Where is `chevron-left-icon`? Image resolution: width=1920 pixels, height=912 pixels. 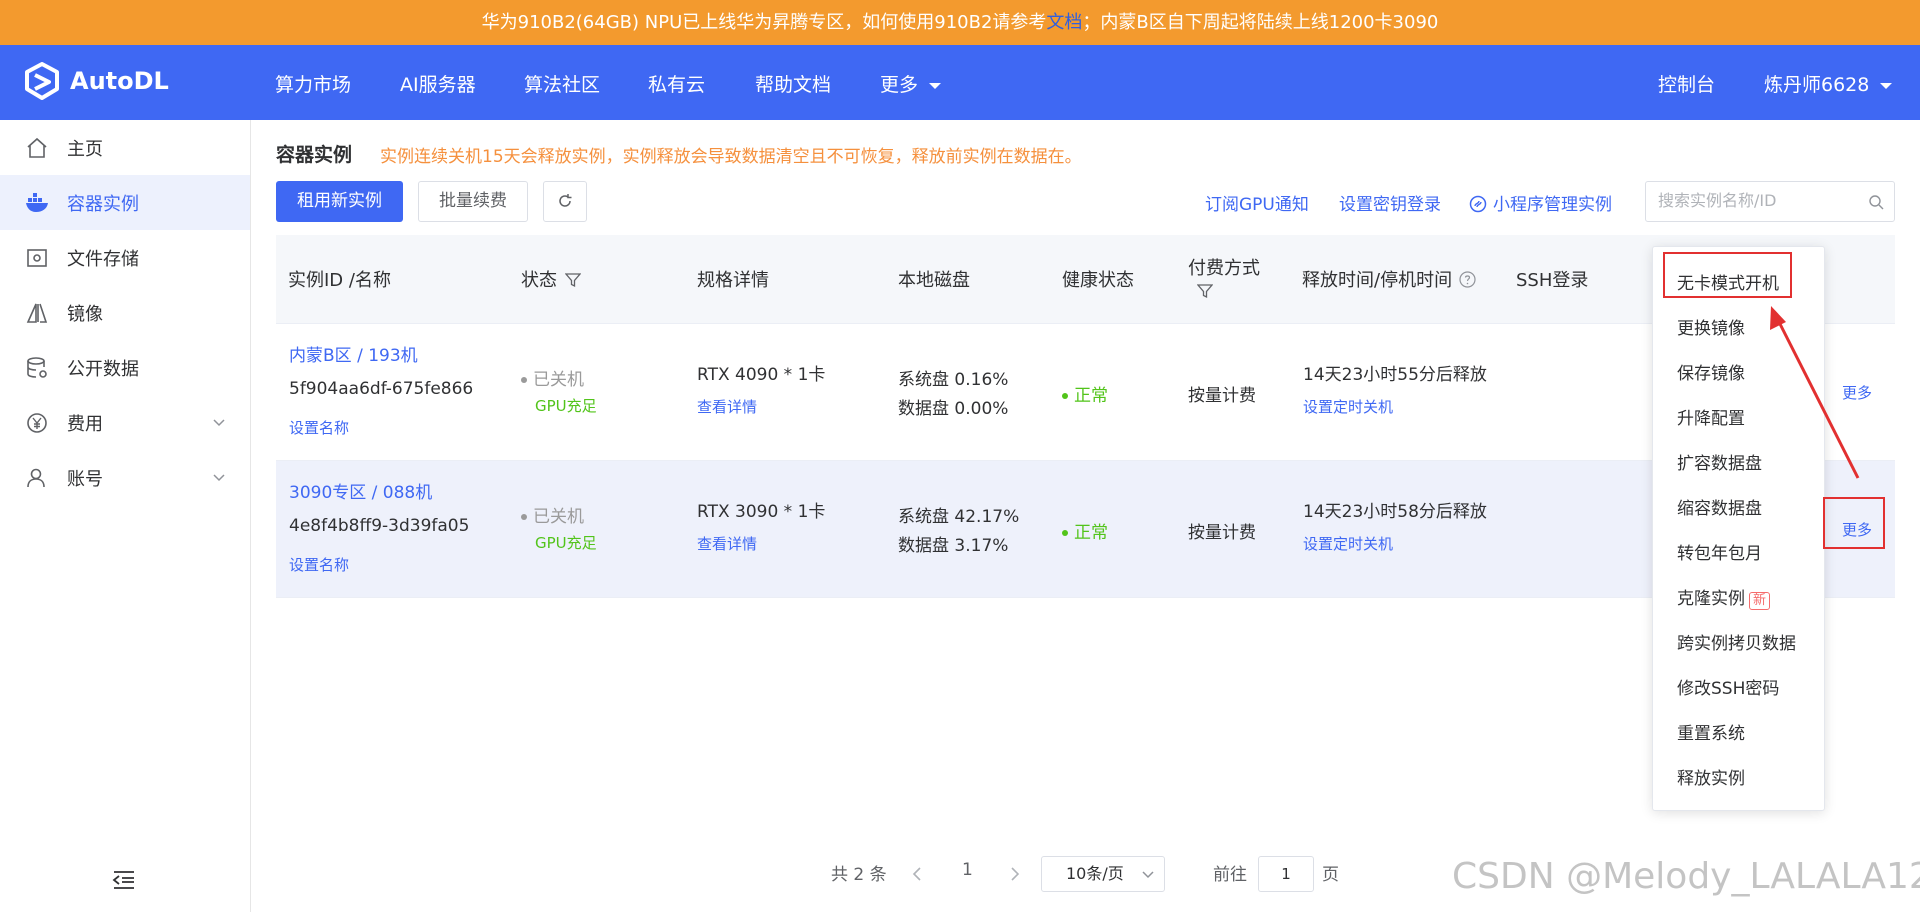
chevron-left-icon is located at coordinates (917, 874).